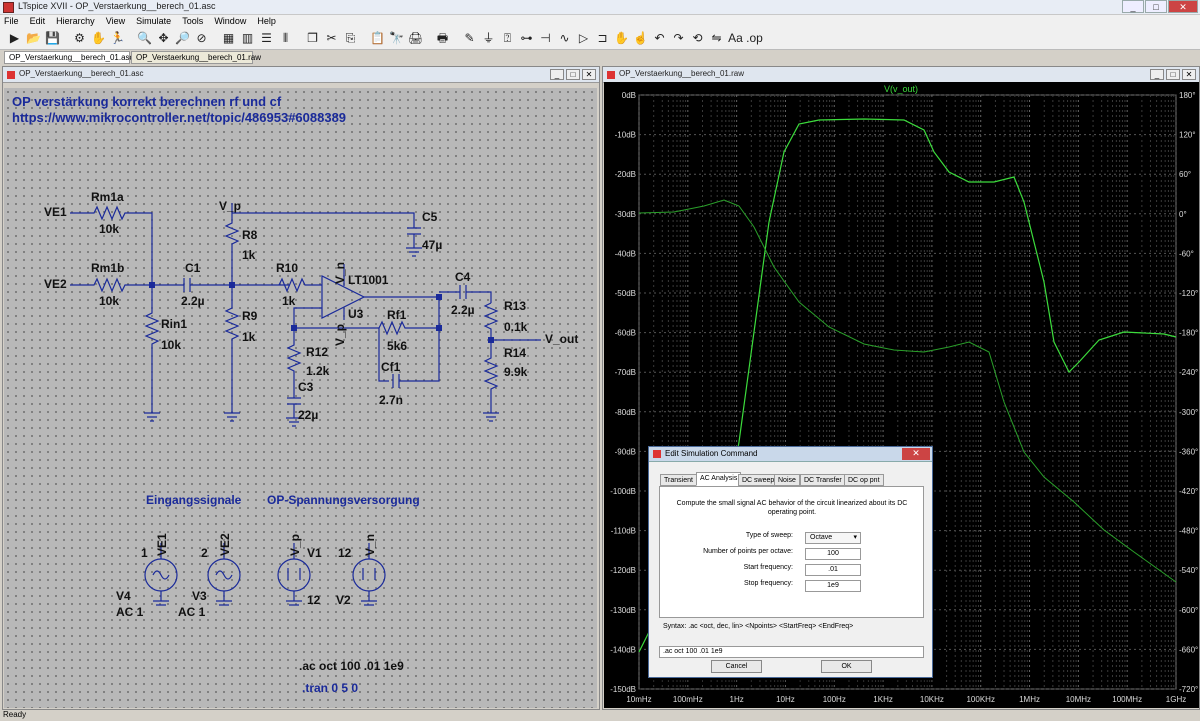 The image size is (1200, 721). What do you see at coordinates (52, 38) in the screenshot?
I see `save-icon: 💾` at bounding box center [52, 38].